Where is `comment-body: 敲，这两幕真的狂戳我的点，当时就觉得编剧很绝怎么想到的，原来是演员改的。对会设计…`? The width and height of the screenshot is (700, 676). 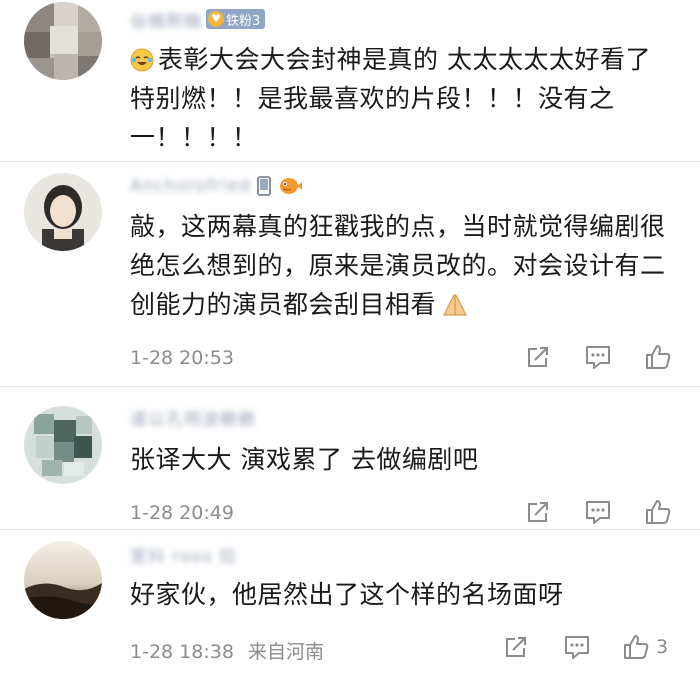
comment-body: 敲，这两幕真的狂戳我的点，当时就觉得编剧很绝怎么想到的，原来是演员改的。对会设计… is located at coordinates (398, 265).